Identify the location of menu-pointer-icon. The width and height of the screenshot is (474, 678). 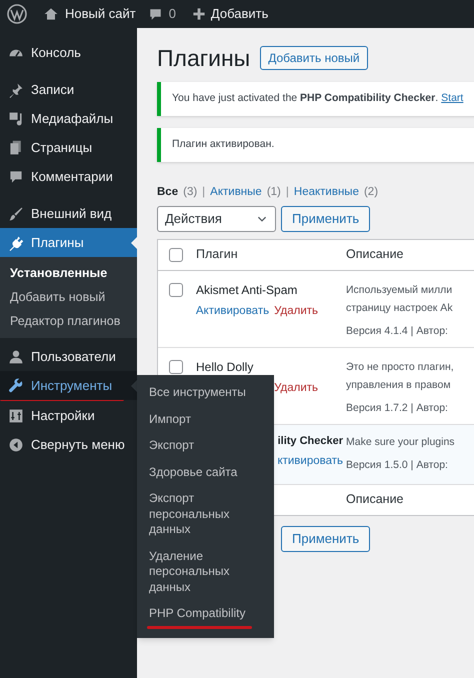
(134, 243).